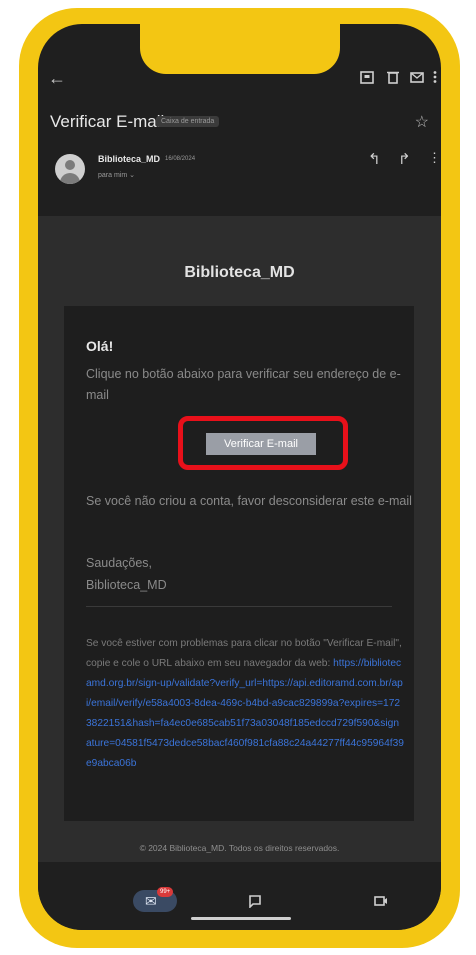 The width and height of the screenshot is (476, 955). Describe the element at coordinates (165, 892) in the screenshot. I see `unread-badge: 99+` at that location.